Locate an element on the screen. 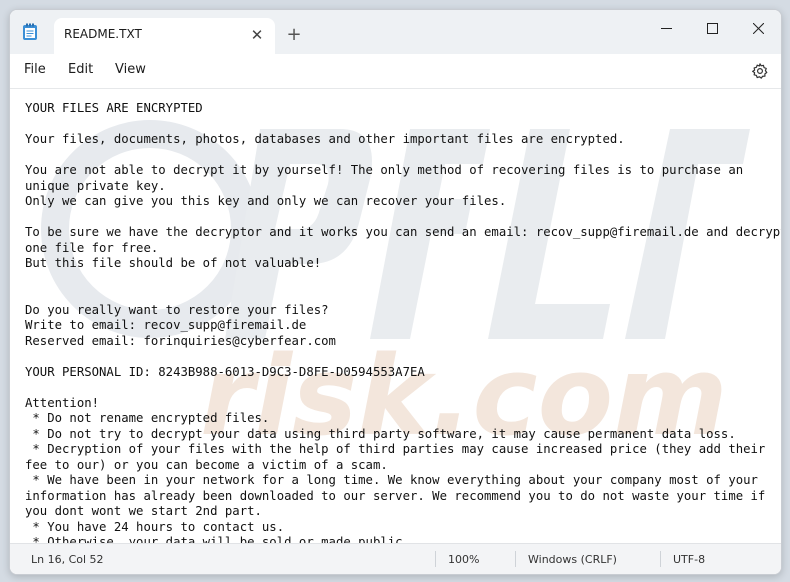 The image size is (790, 582). encoding: UTF-8 is located at coordinates (689, 559).